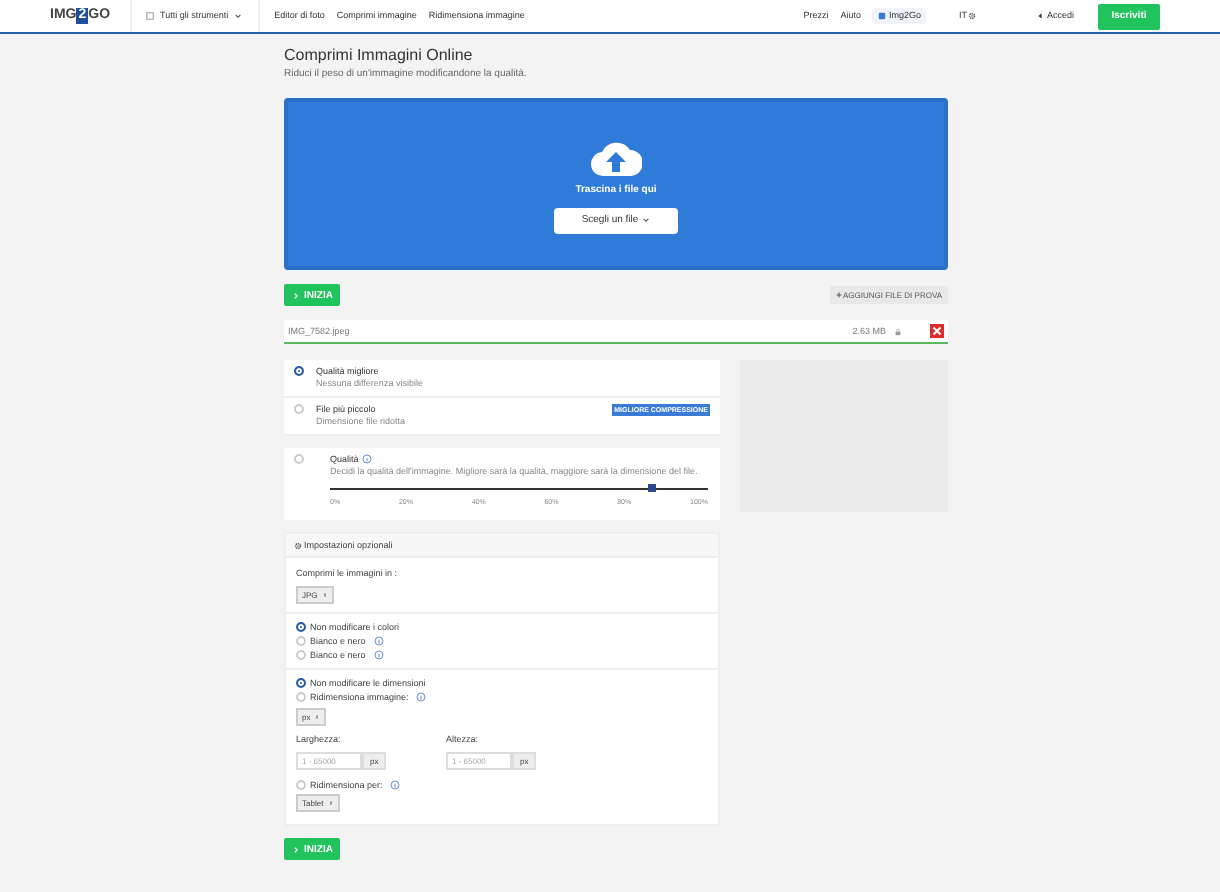 Image resolution: width=1220 pixels, height=892 pixels. What do you see at coordinates (150, 16) in the screenshot?
I see `grid-icon` at bounding box center [150, 16].